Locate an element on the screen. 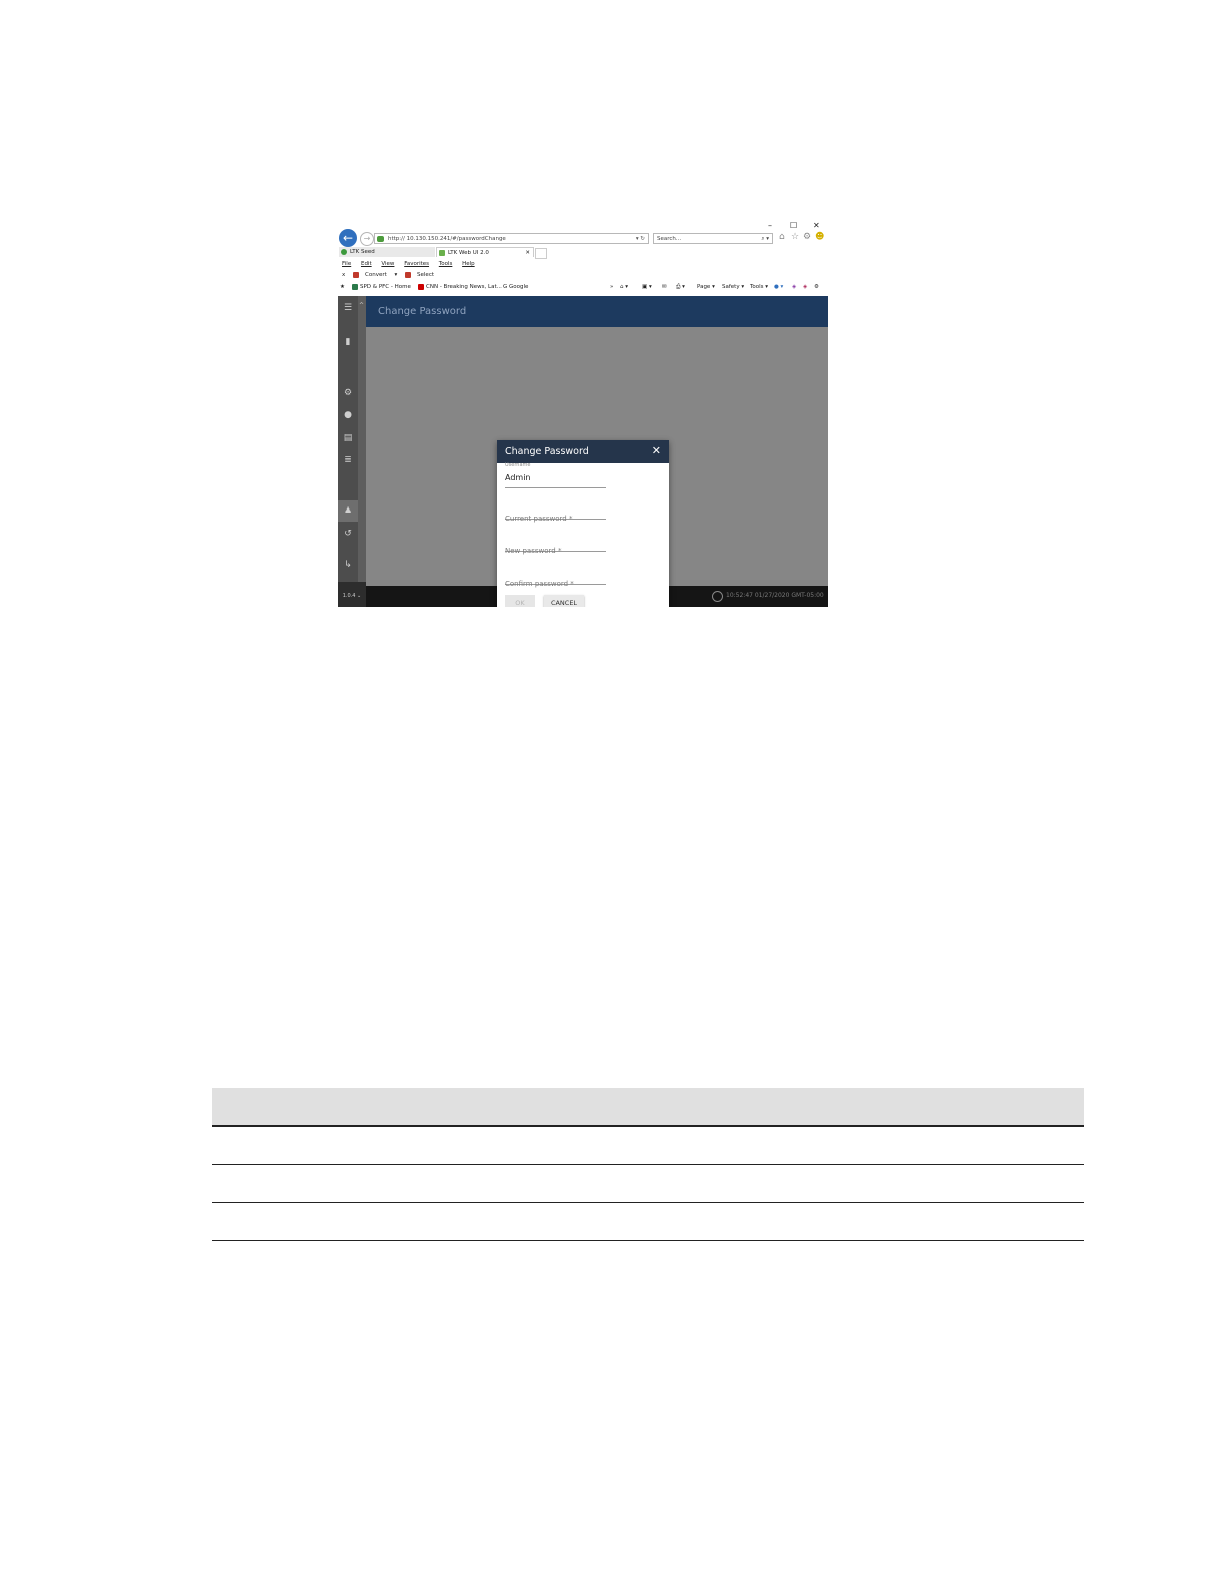 The height and width of the screenshot is (1584, 1224). convert-label: Convert is located at coordinates (376, 275).